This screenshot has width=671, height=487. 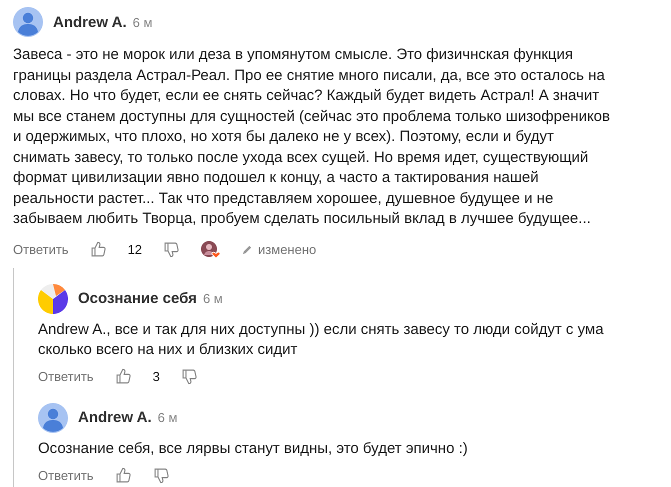 I want to click on channel-logo-icon, so click(x=53, y=299).